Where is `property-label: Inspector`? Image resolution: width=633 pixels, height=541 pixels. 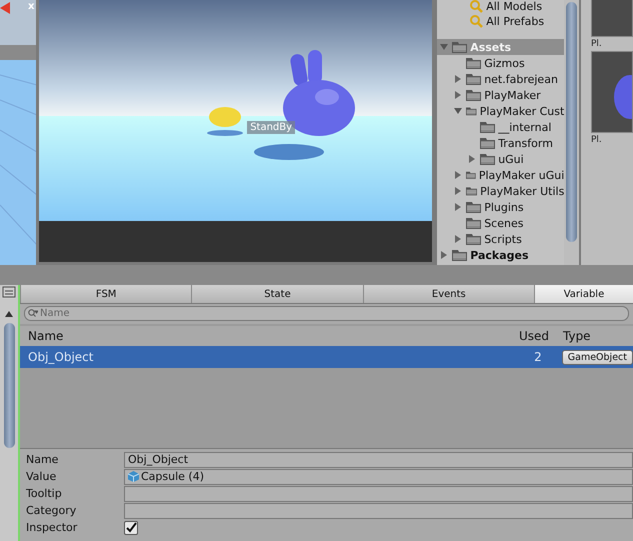 property-label: Inspector is located at coordinates (51, 527).